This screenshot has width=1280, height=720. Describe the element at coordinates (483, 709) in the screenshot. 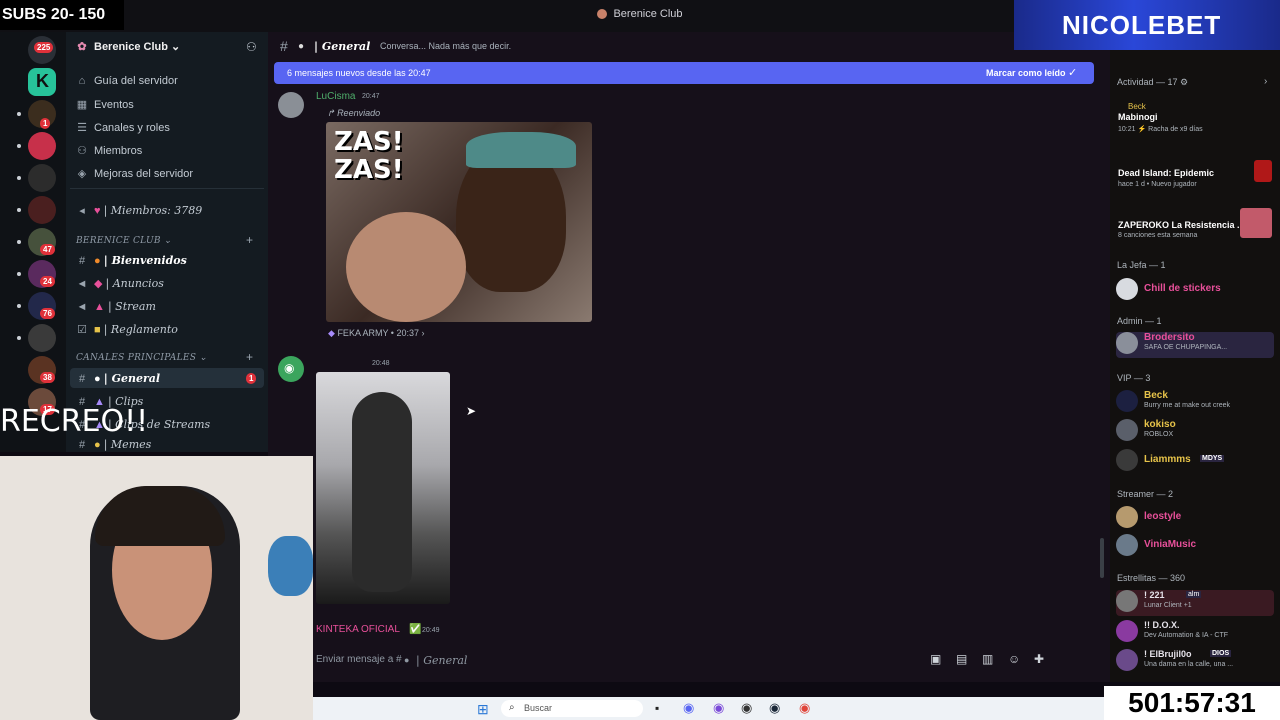

I see `windows-start-icon: ⊞` at that location.